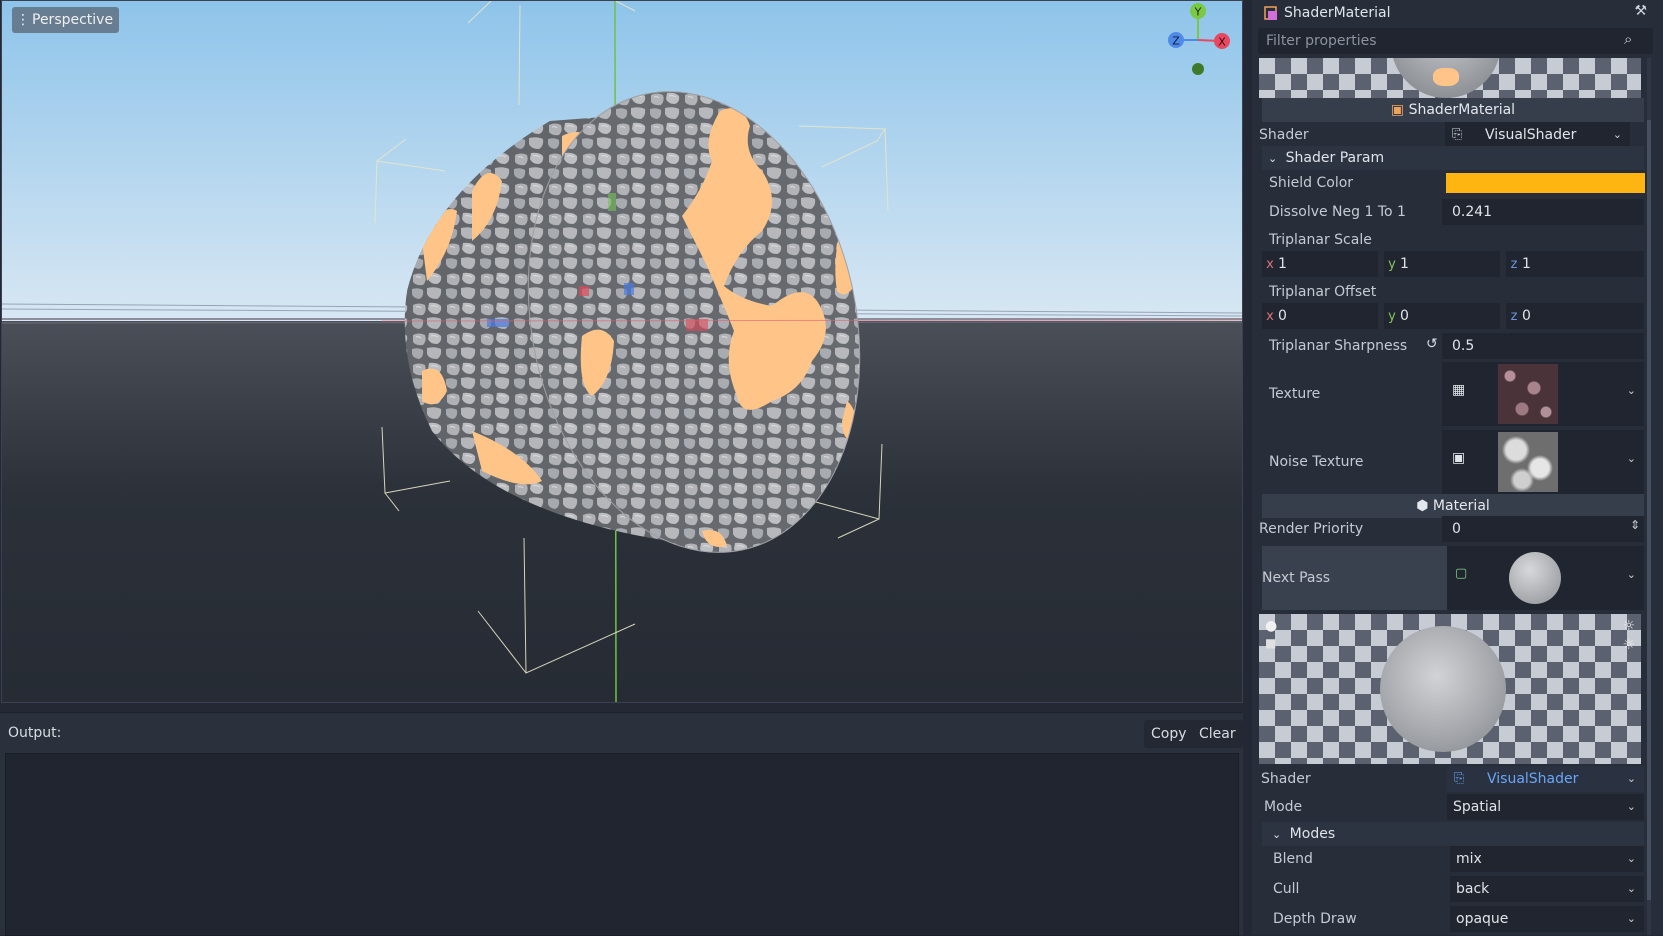  I want to click on triplanar-offset-label: Triplanar Offset, so click(1323, 292).